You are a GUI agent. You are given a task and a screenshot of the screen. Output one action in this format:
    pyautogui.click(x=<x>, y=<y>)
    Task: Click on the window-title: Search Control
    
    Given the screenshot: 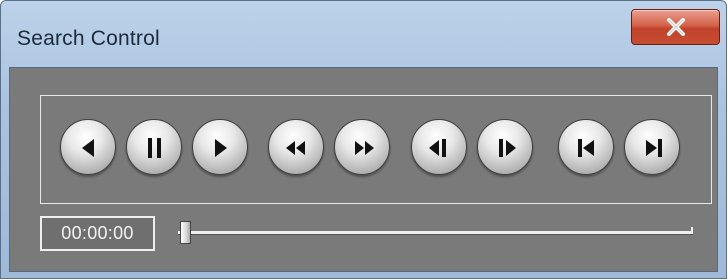 What is the action you would take?
    pyautogui.click(x=88, y=38)
    